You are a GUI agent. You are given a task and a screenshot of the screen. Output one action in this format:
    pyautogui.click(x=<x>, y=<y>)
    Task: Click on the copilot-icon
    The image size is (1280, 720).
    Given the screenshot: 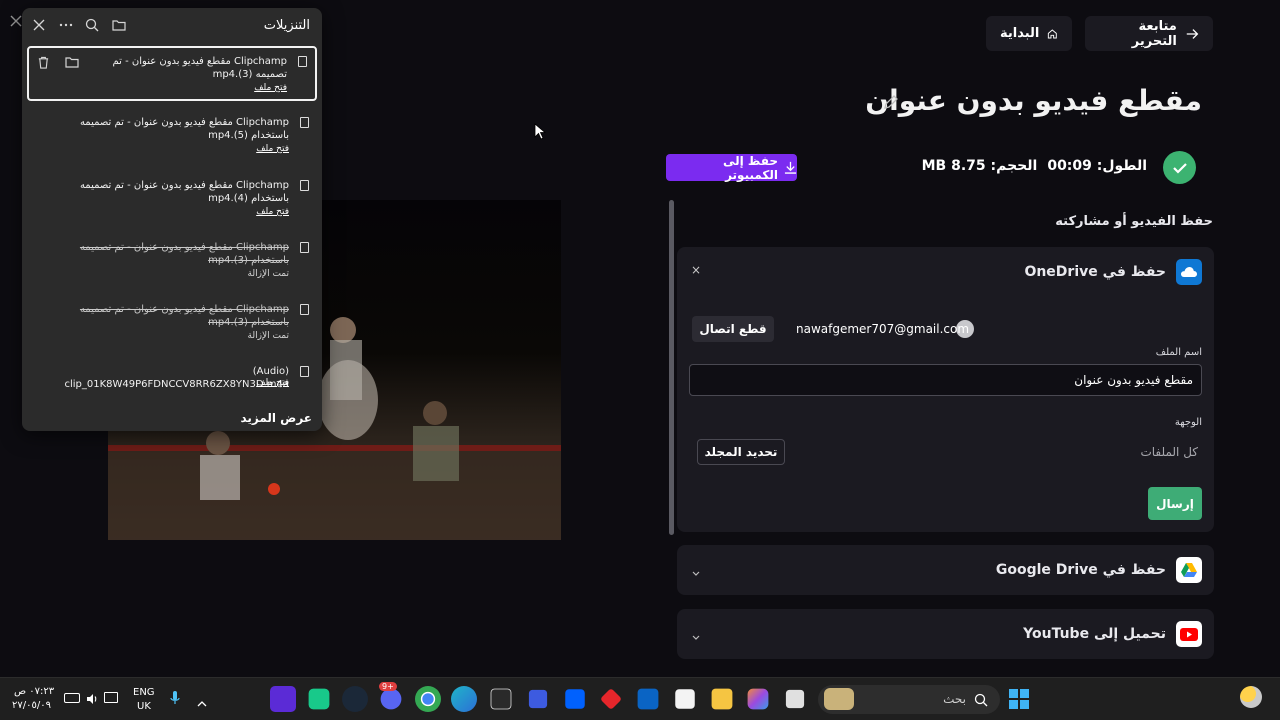 What is the action you would take?
    pyautogui.click(x=758, y=699)
    